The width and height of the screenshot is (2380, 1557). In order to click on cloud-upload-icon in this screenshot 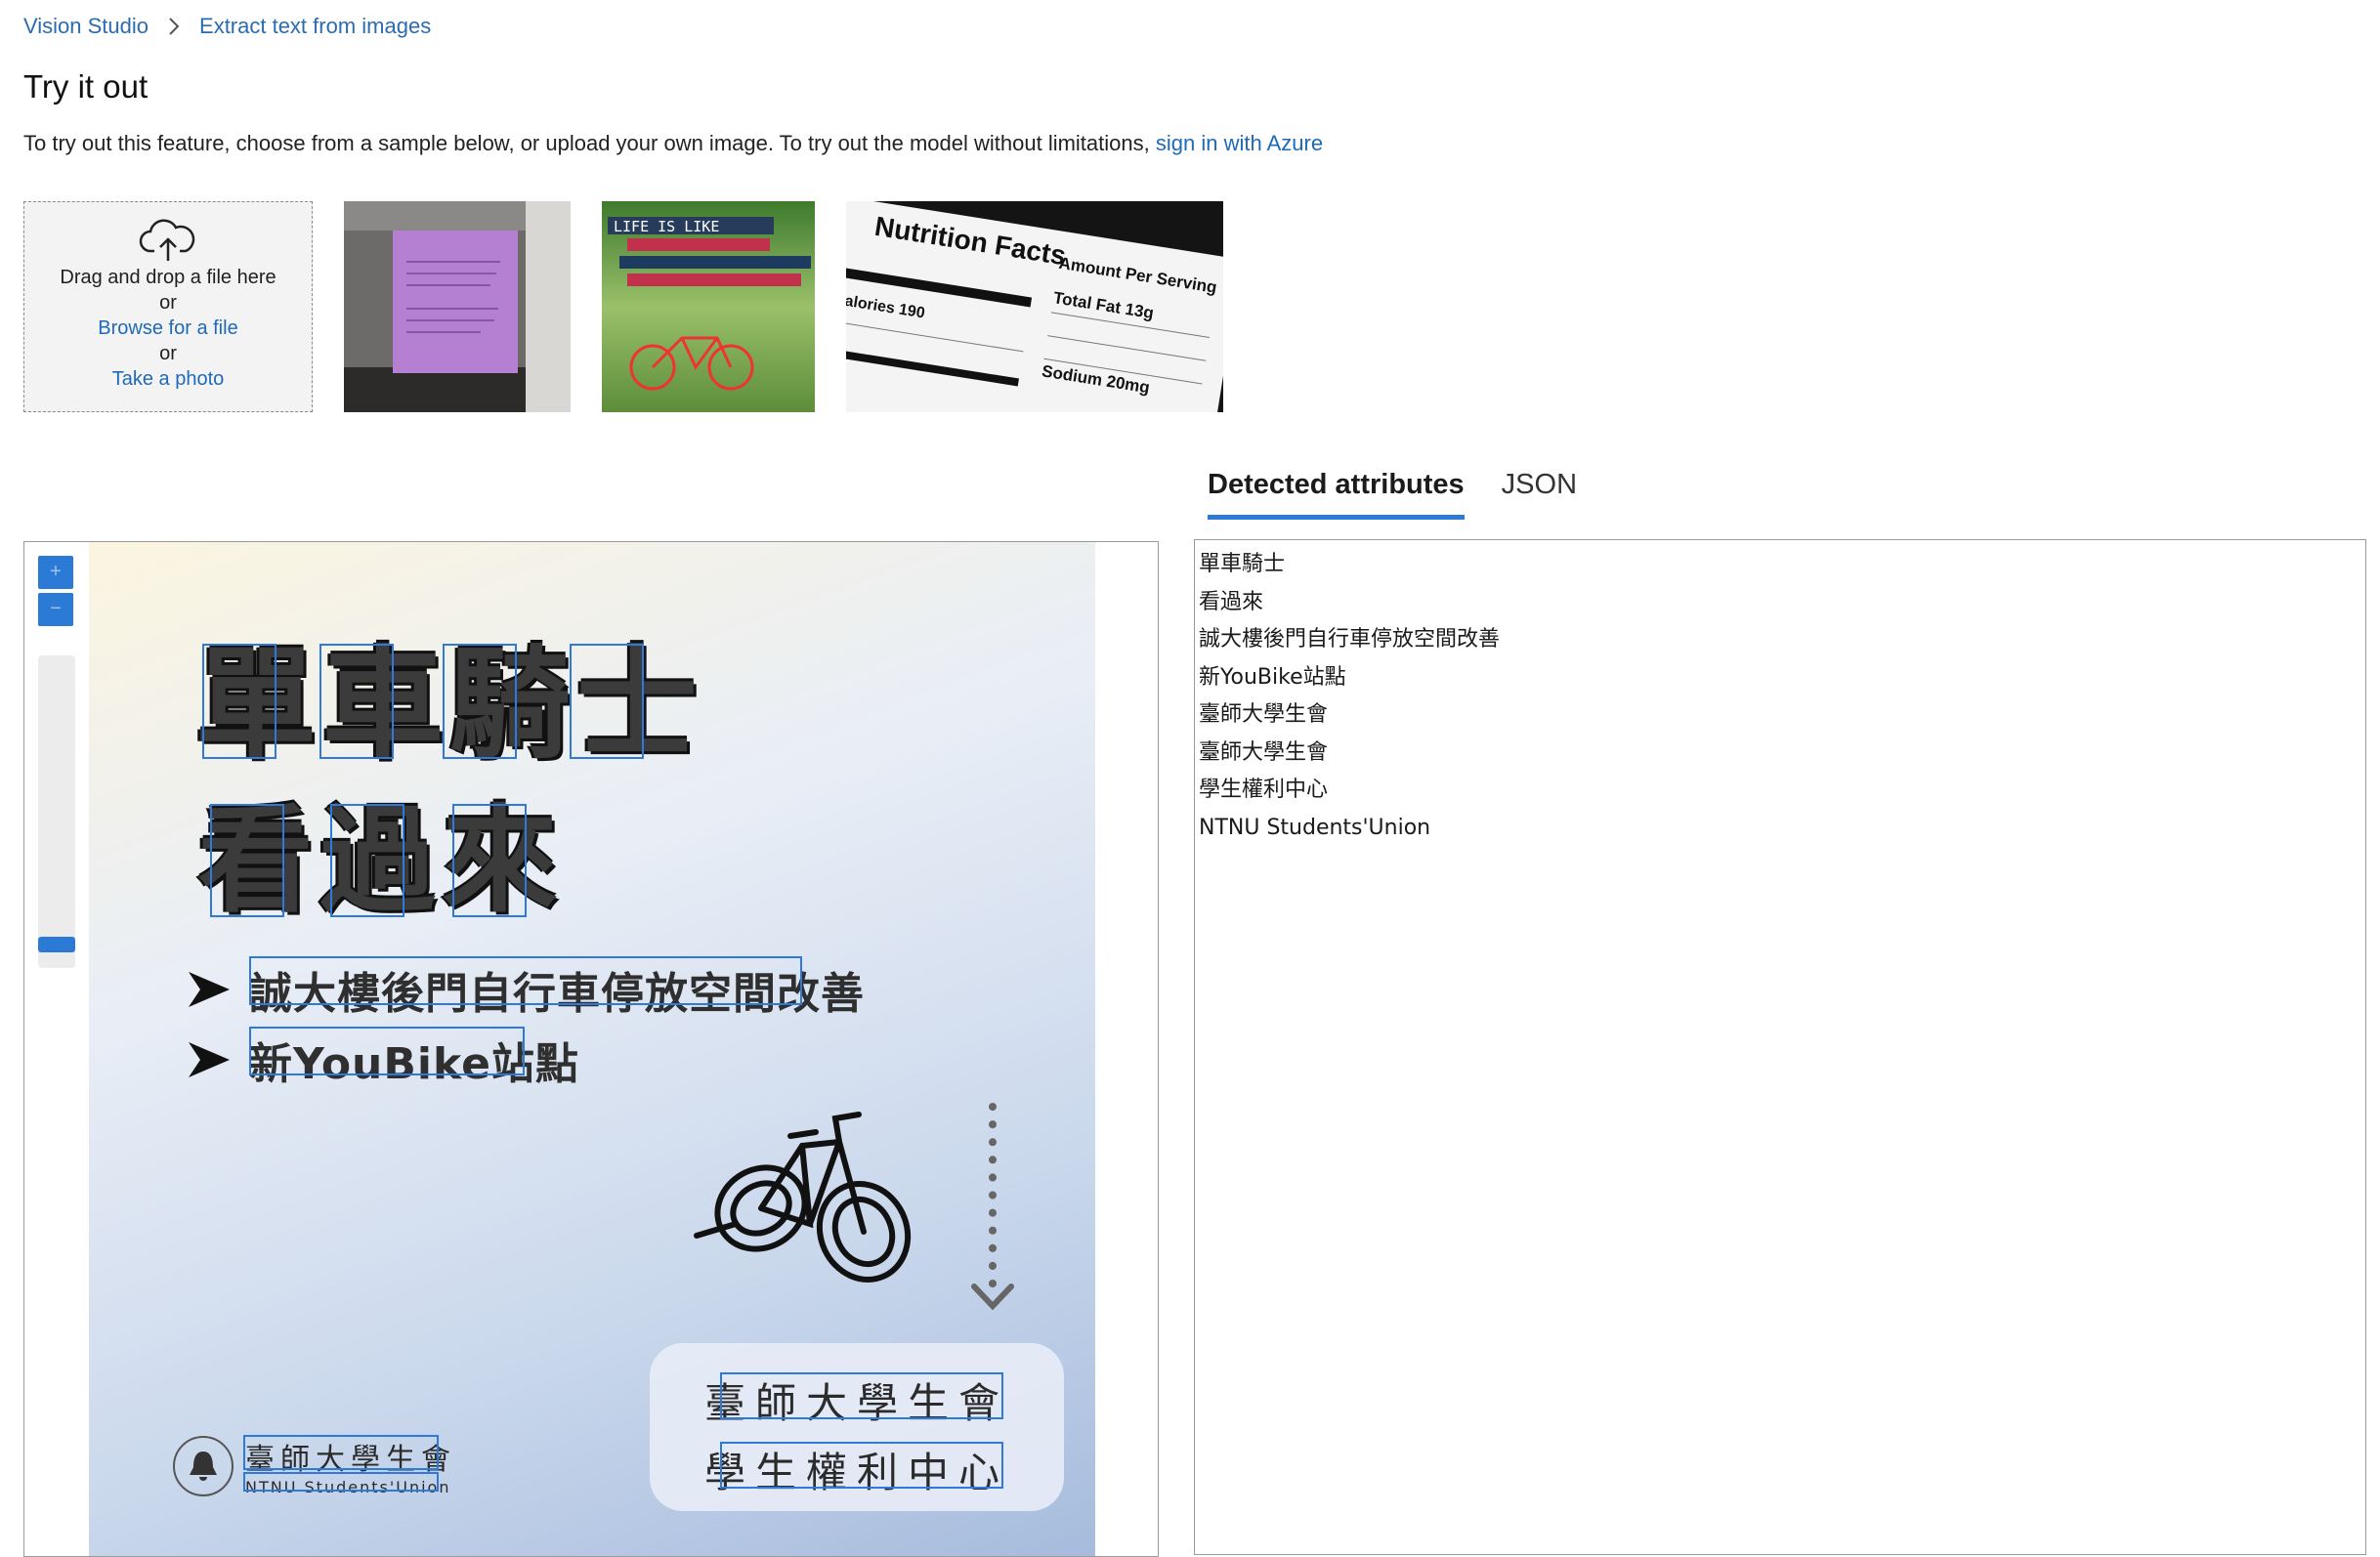, I will do `click(167, 240)`.